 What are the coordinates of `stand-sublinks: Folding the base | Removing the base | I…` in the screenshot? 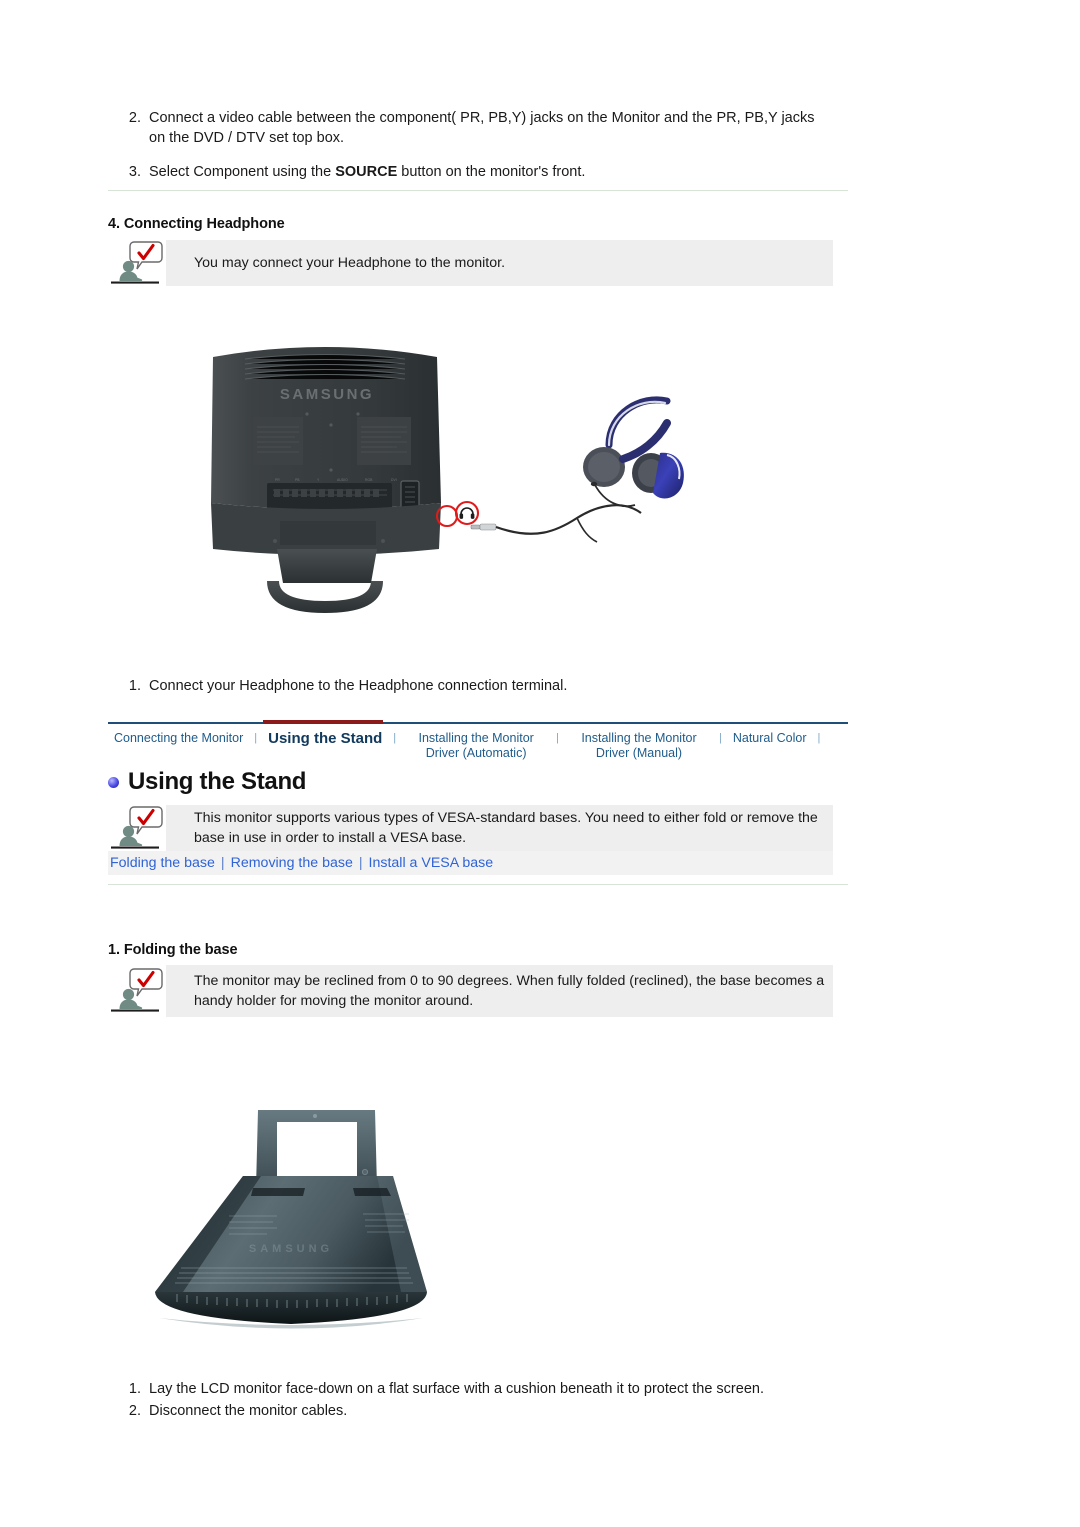 It's located at (470, 863).